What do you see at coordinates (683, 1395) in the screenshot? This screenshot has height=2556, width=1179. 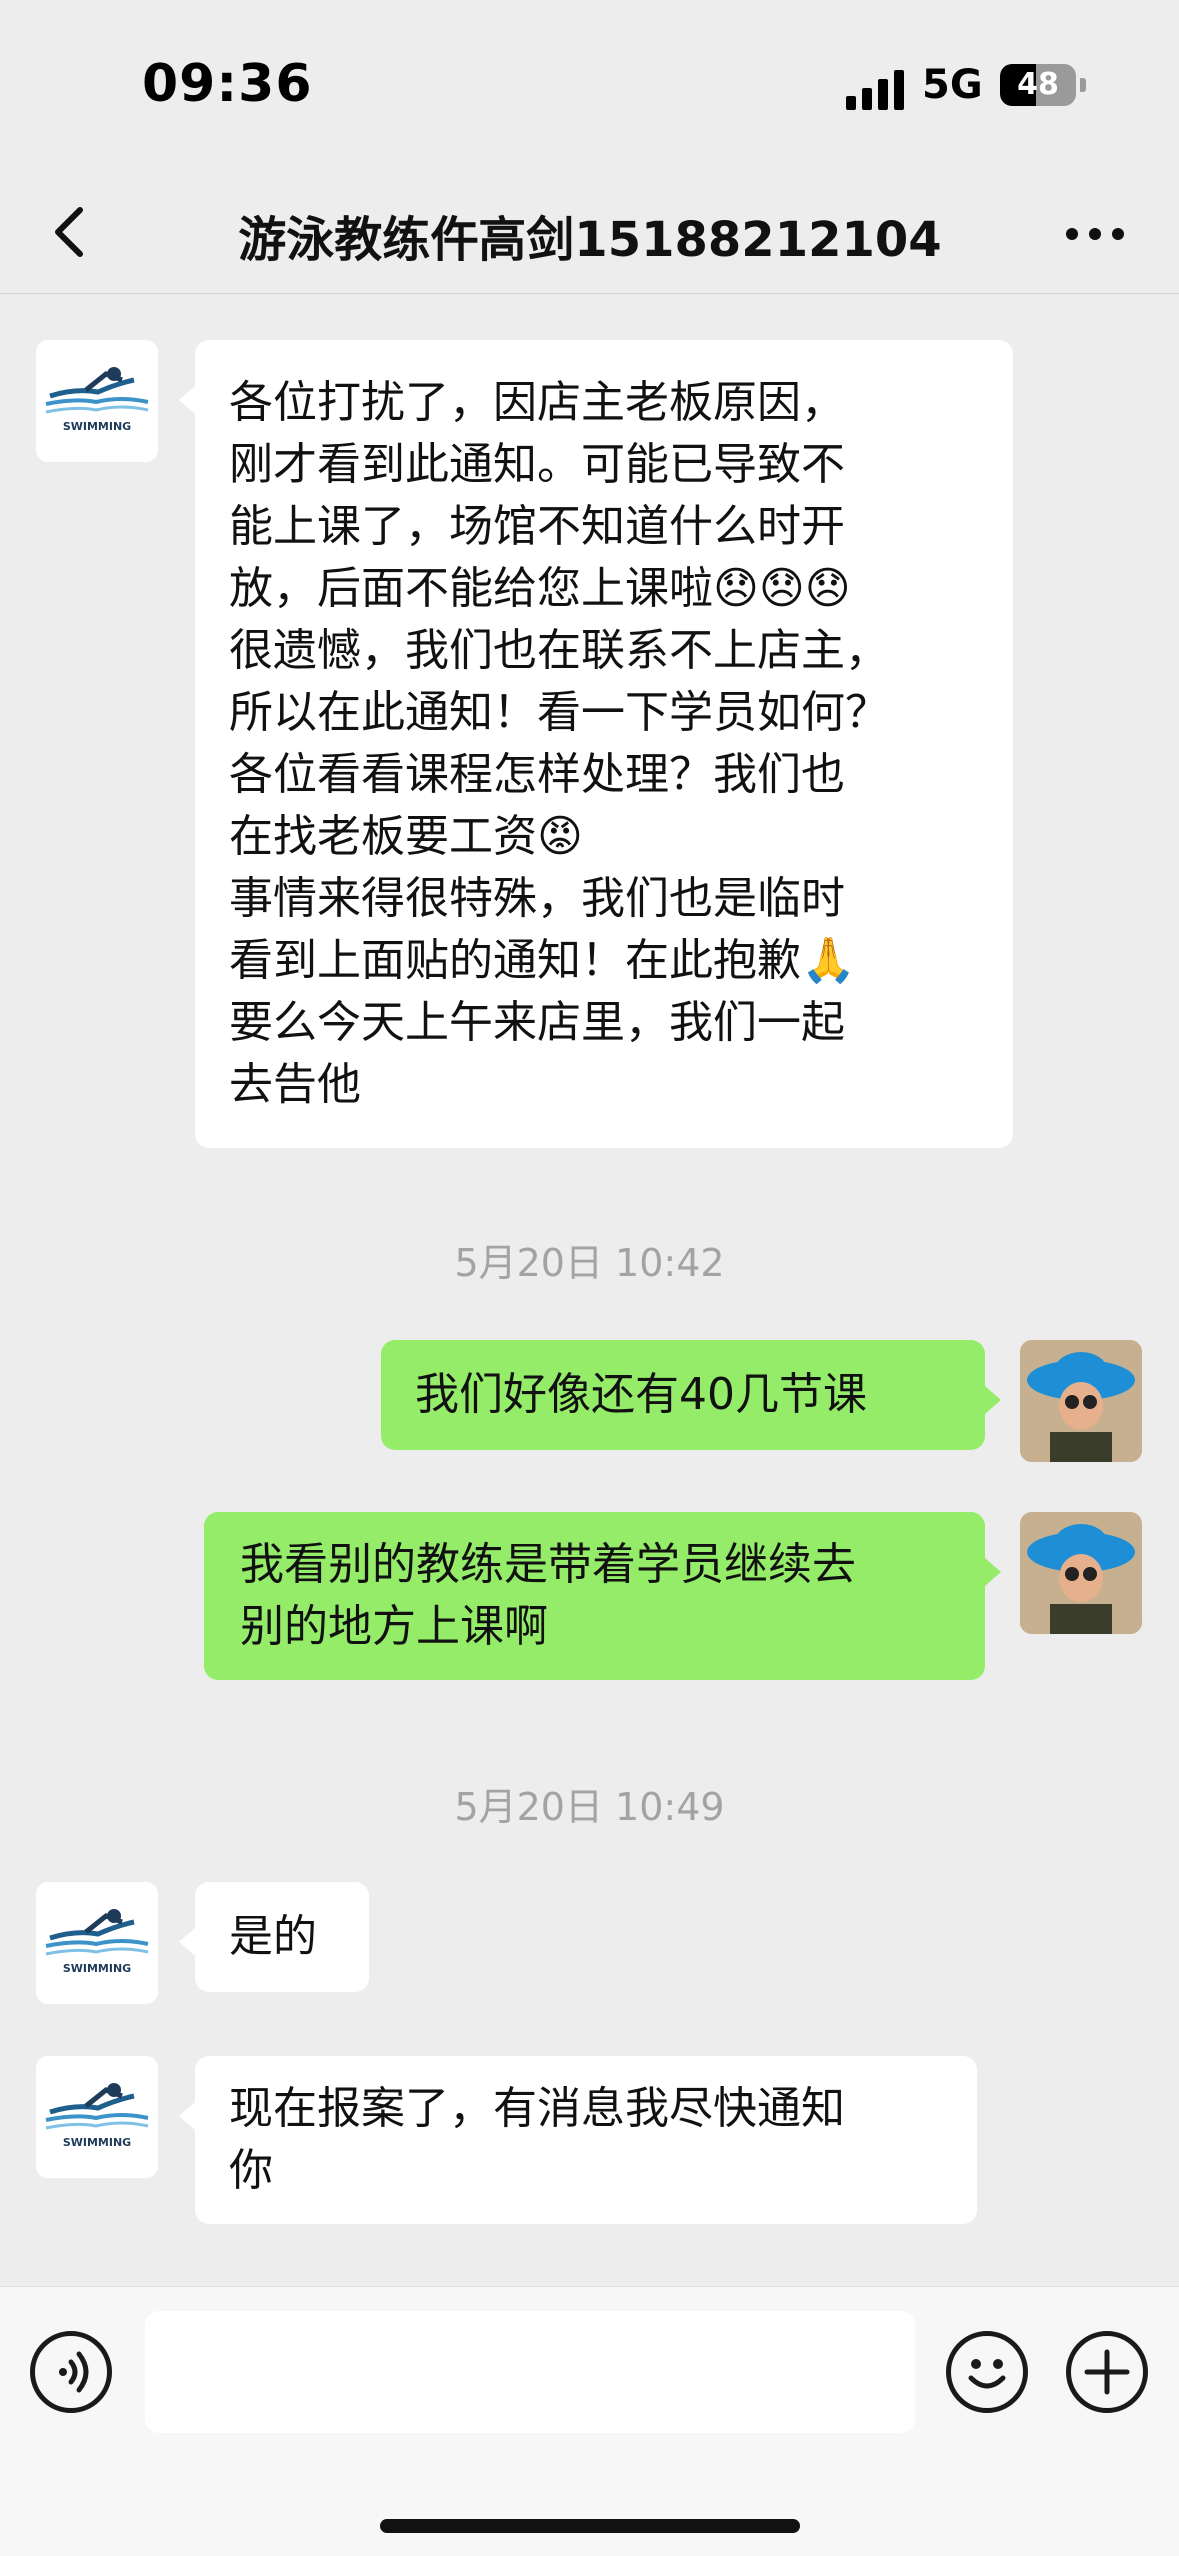 I see `message-bubble-self: 我们好像还有40几节课` at bounding box center [683, 1395].